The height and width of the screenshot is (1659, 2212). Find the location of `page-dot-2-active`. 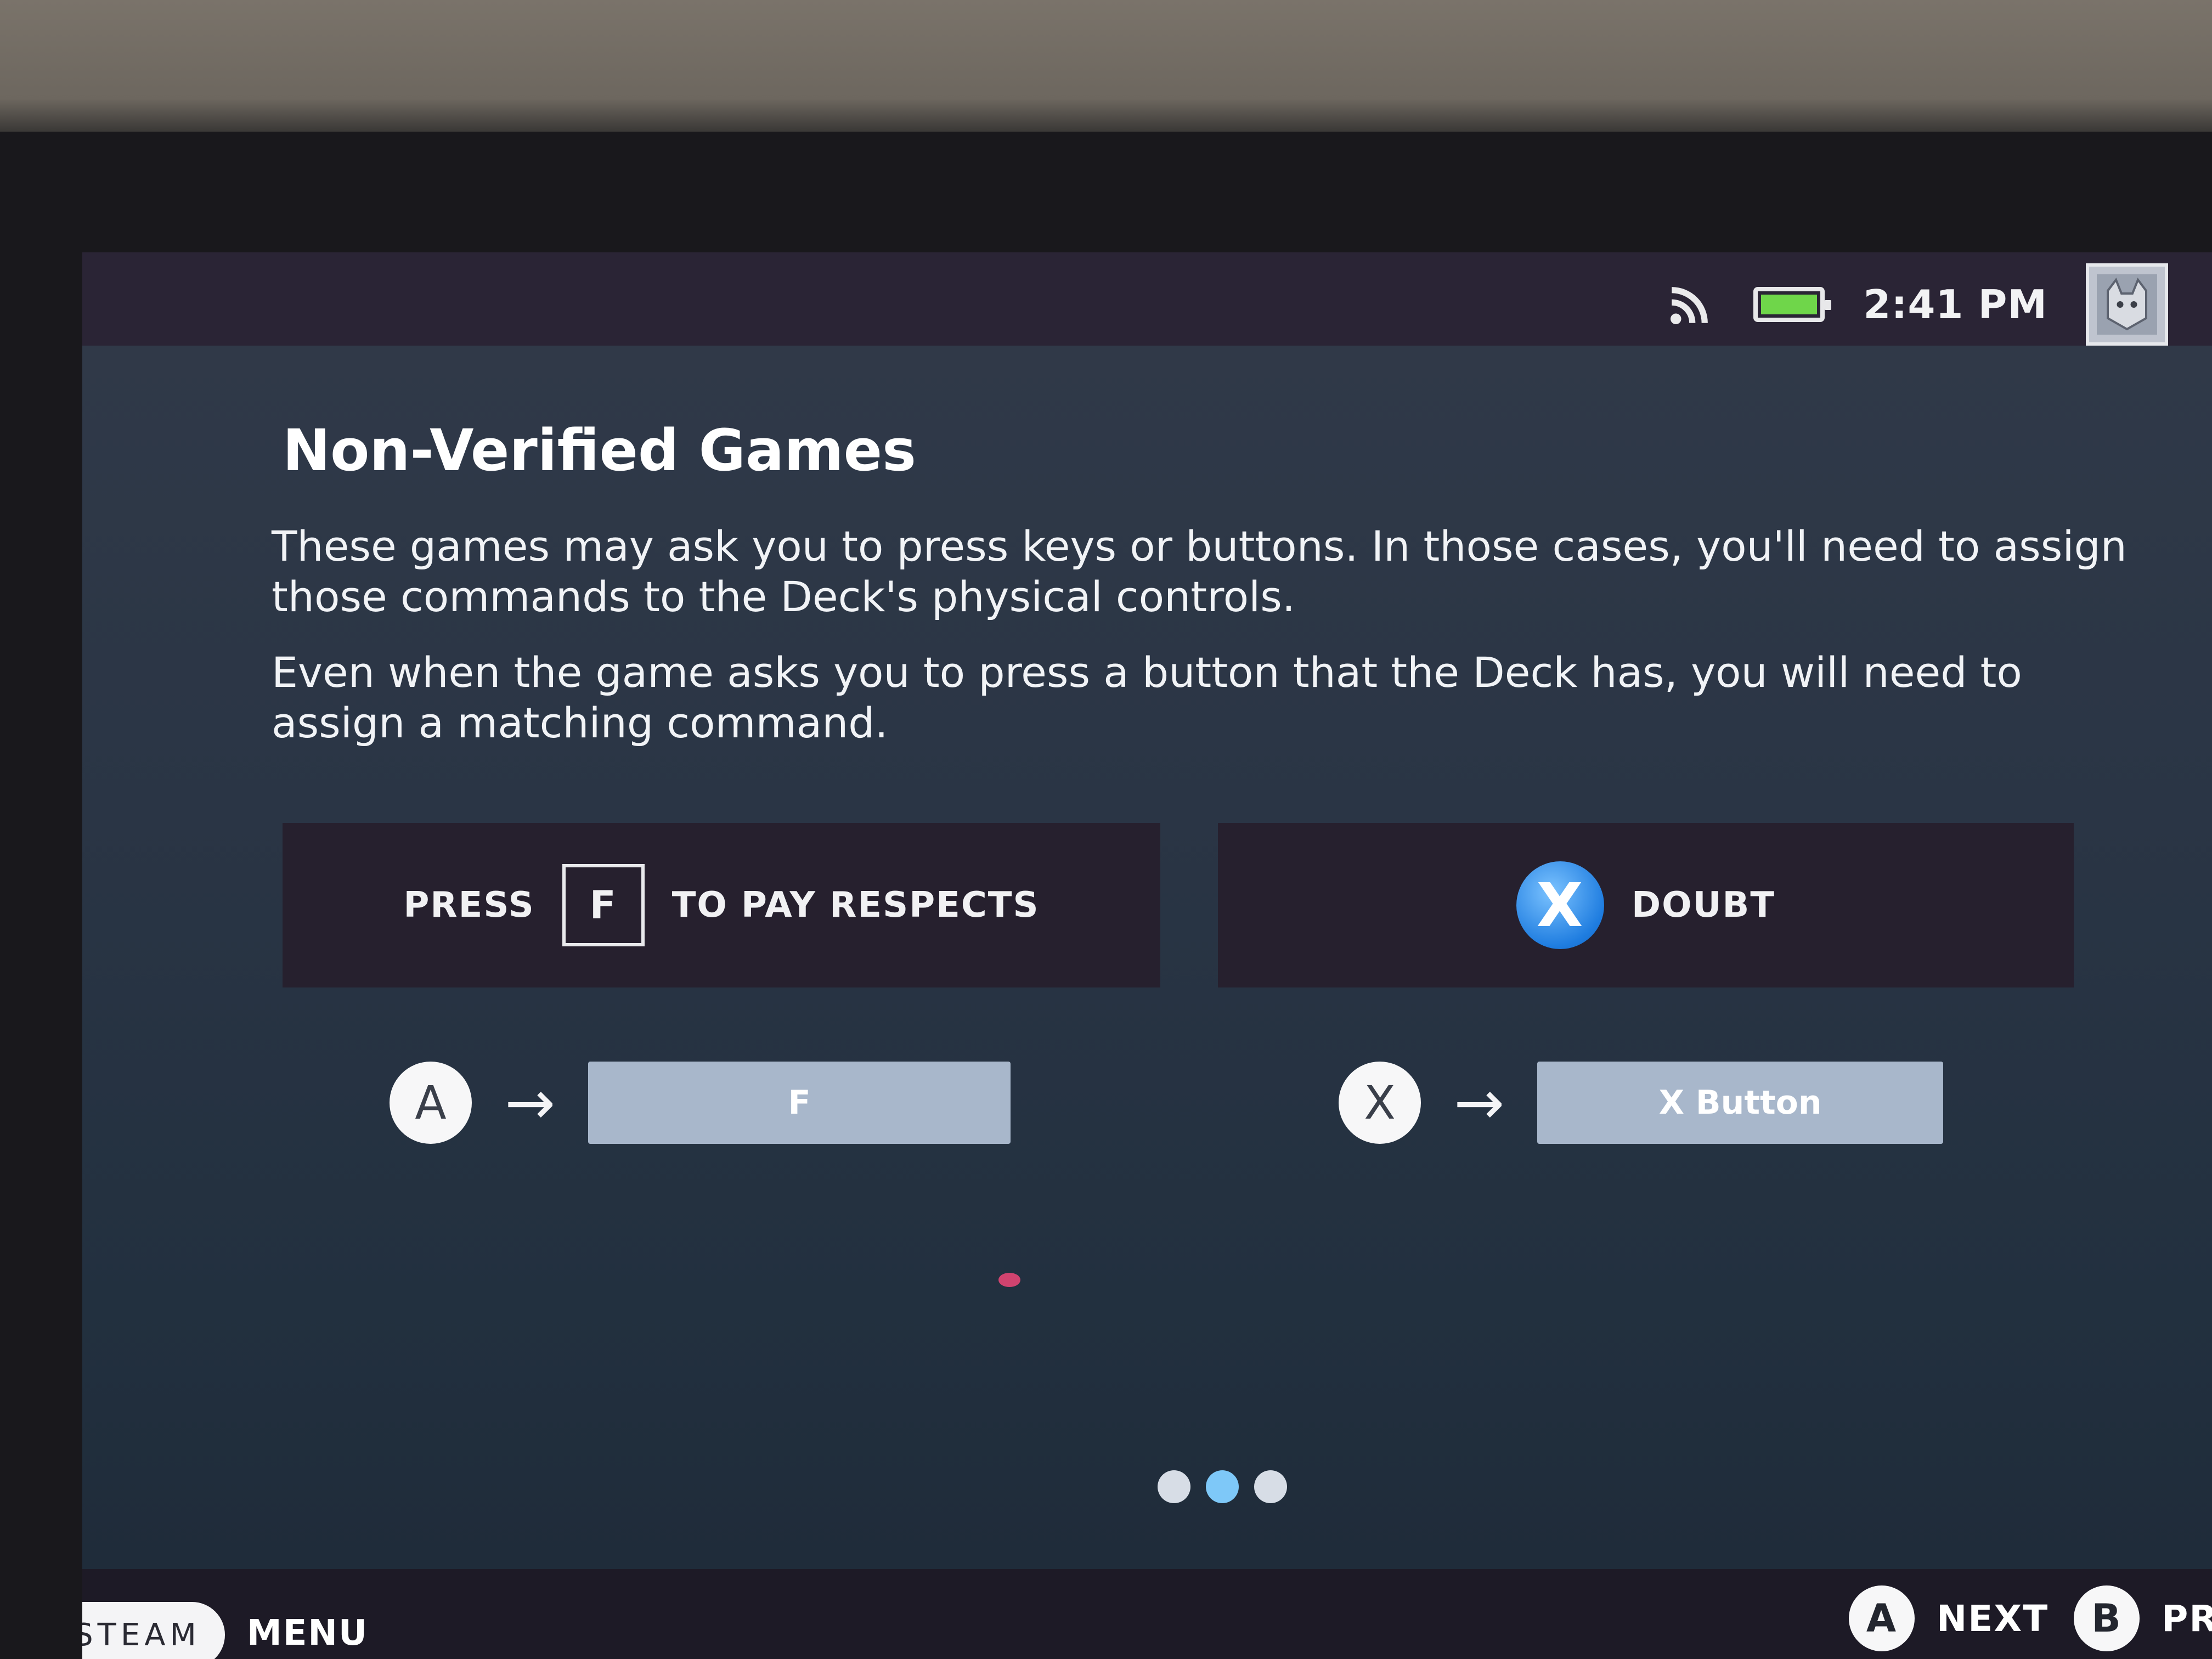

page-dot-2-active is located at coordinates (1222, 1486).